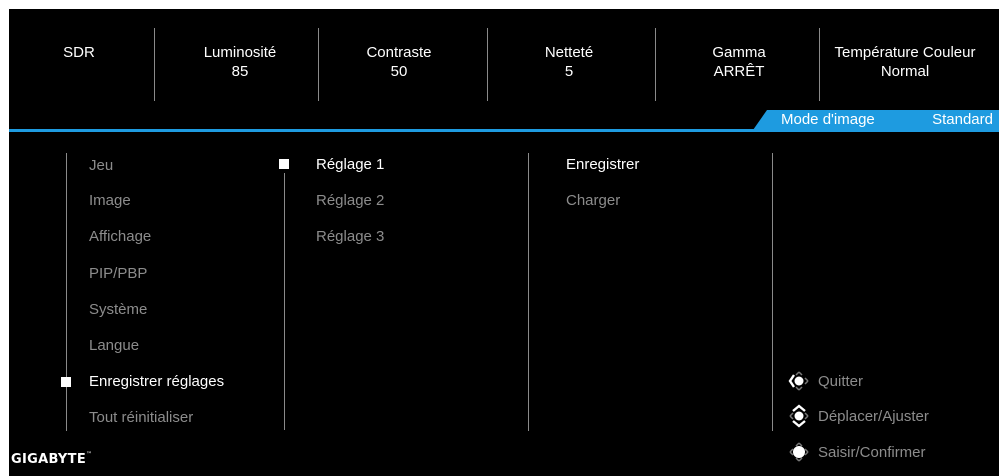  I want to click on menu-item-language: Langue, so click(114, 345).